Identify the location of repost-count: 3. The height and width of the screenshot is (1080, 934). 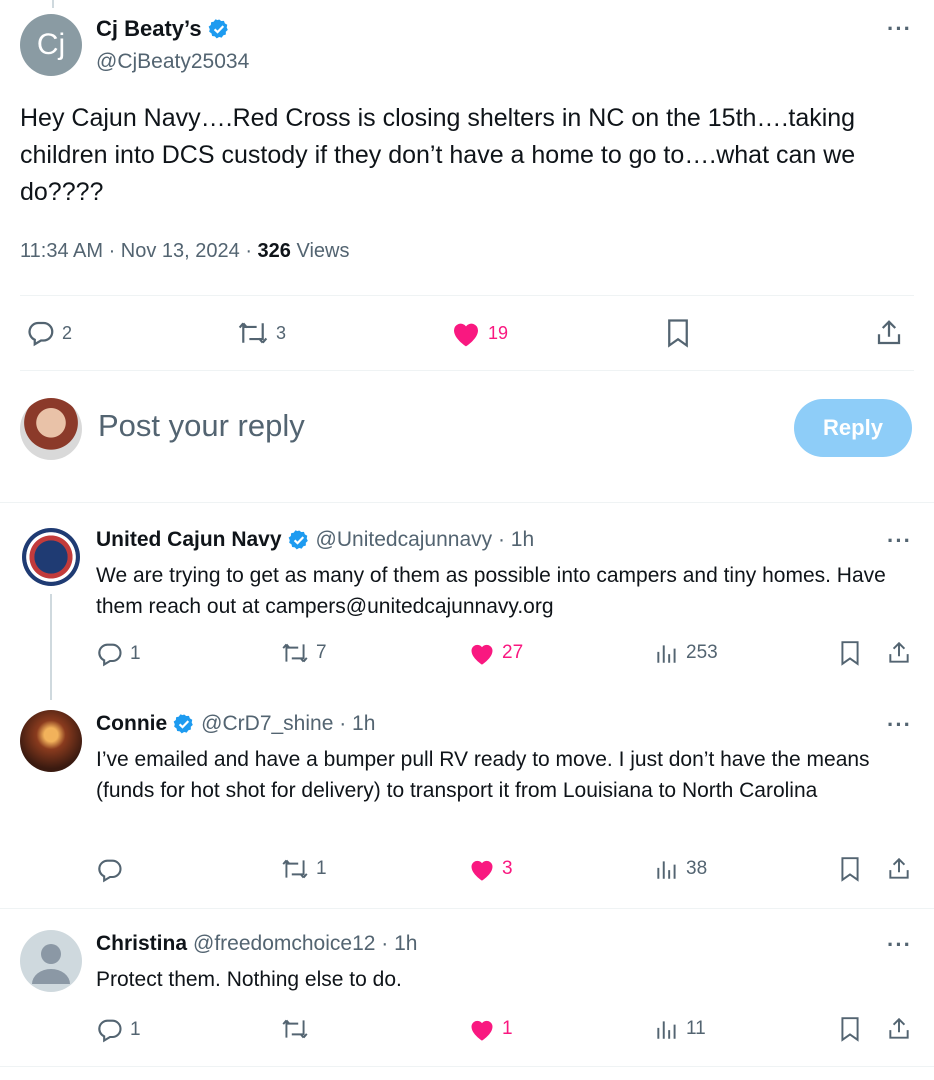
(281, 332).